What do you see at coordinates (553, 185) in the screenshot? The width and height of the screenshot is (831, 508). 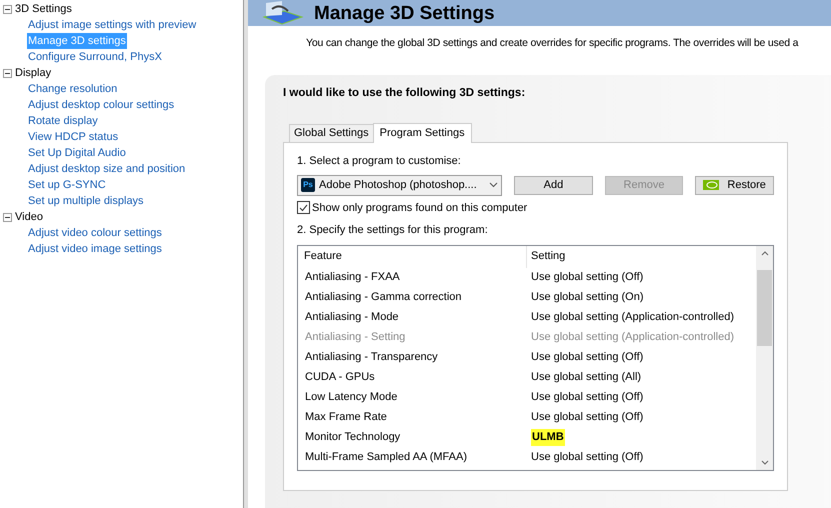 I see `action-button: Add` at bounding box center [553, 185].